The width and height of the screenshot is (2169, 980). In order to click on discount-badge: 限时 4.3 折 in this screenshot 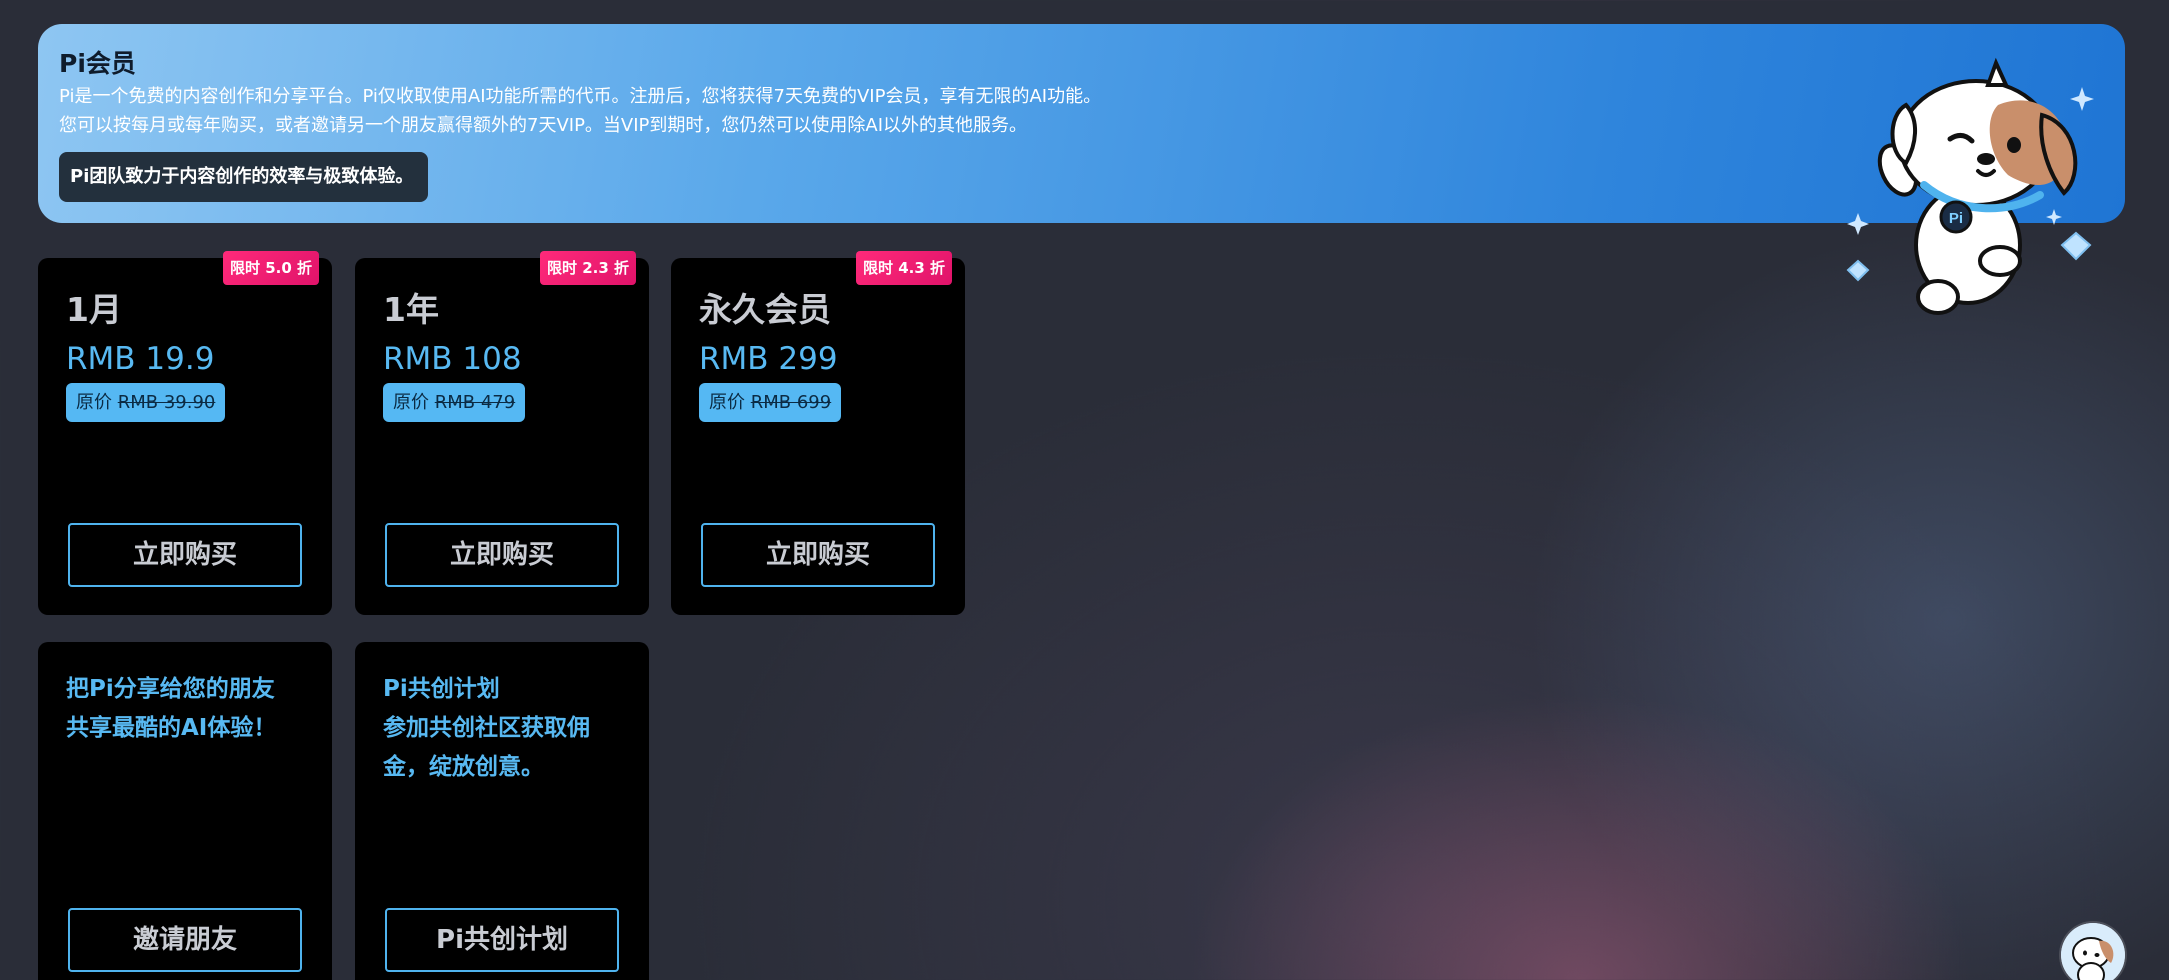, I will do `click(903, 268)`.